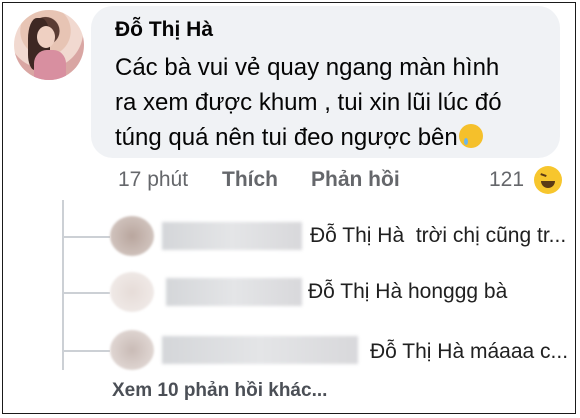  What do you see at coordinates (307, 67) in the screenshot?
I see `comment-text-line: Các bà vui vẻ quay ngang màn hình` at bounding box center [307, 67].